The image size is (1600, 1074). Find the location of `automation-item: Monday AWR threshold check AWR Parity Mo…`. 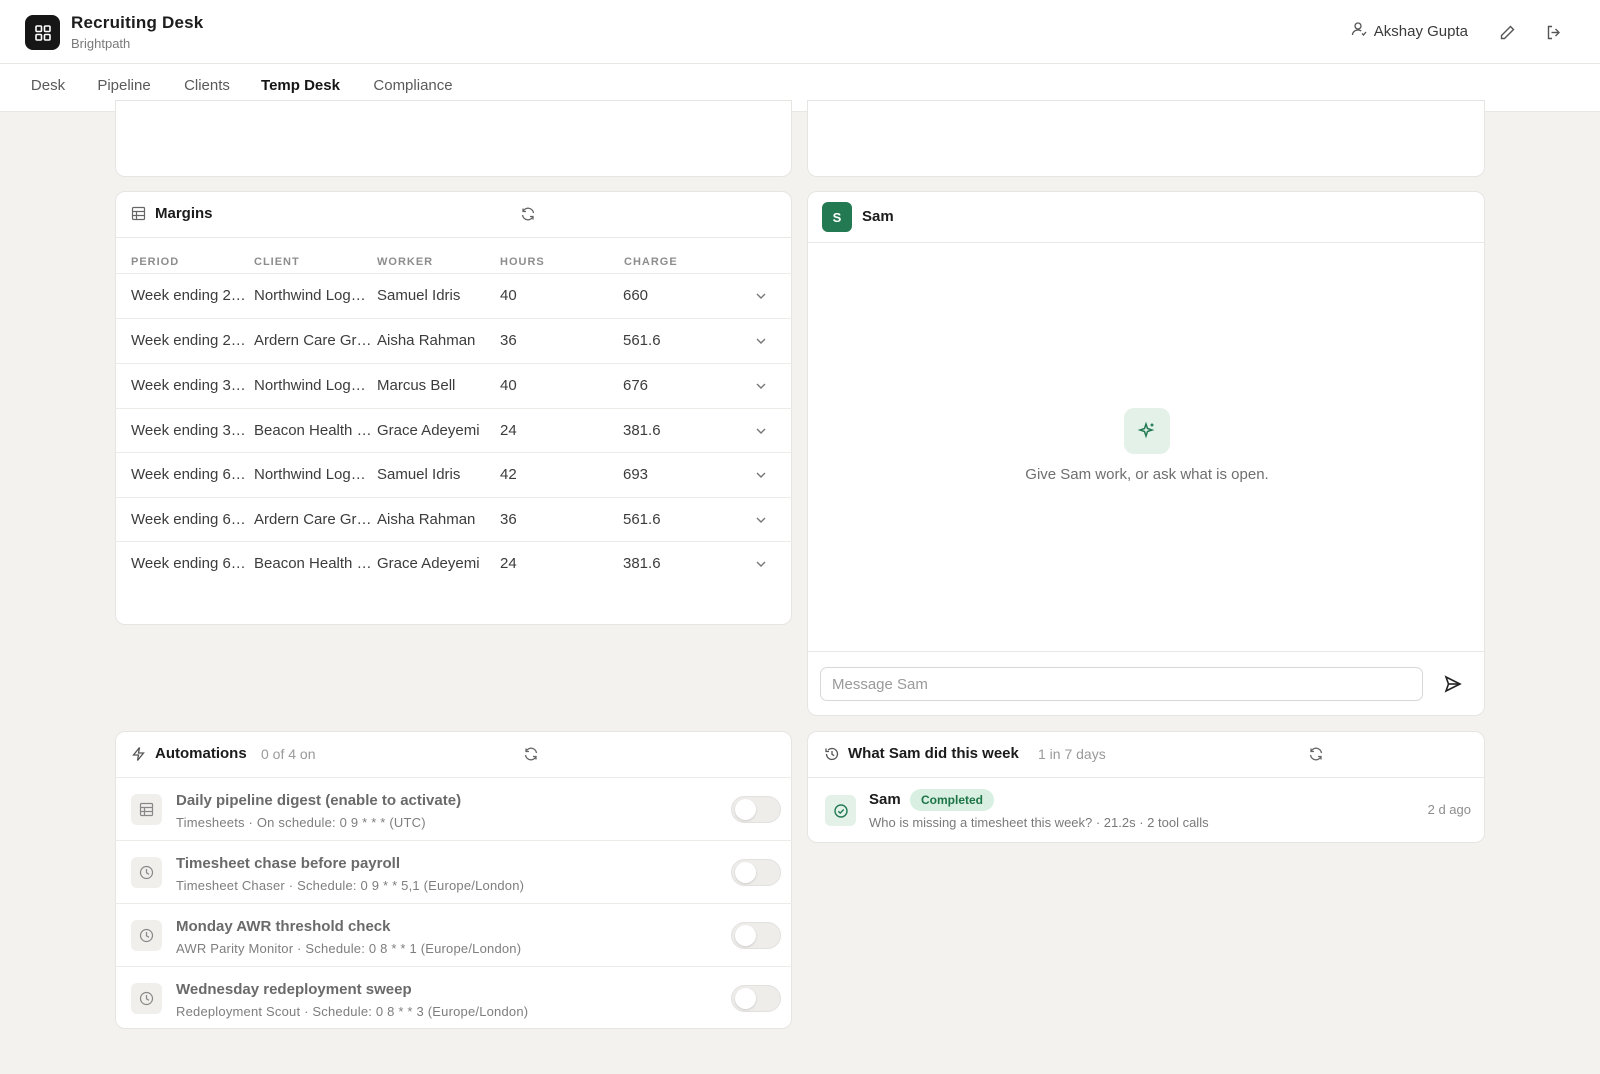

automation-item: Monday AWR threshold check AWR Parity Mo… is located at coordinates (453, 934).